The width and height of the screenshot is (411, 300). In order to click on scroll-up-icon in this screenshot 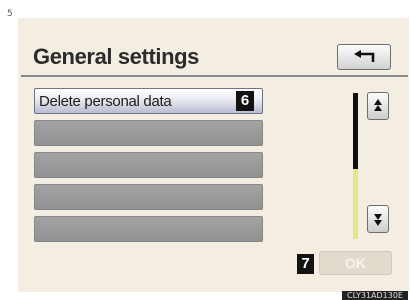, I will do `click(378, 105)`.